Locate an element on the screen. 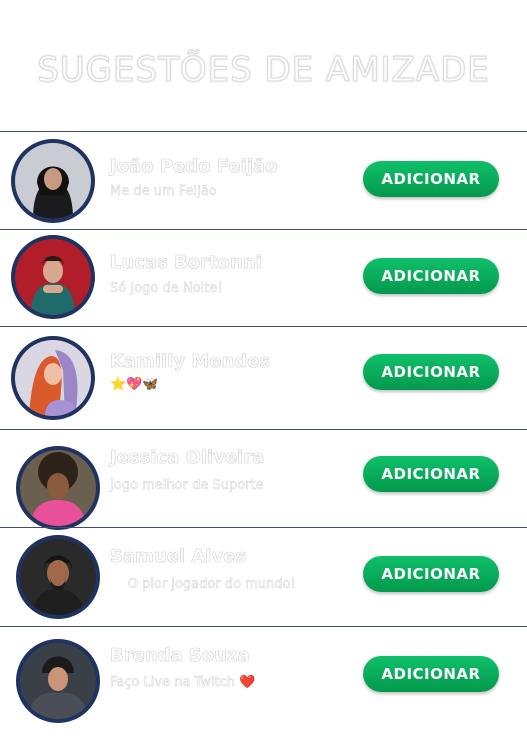  friend-status: Me de um Feijão is located at coordinates (163, 191).